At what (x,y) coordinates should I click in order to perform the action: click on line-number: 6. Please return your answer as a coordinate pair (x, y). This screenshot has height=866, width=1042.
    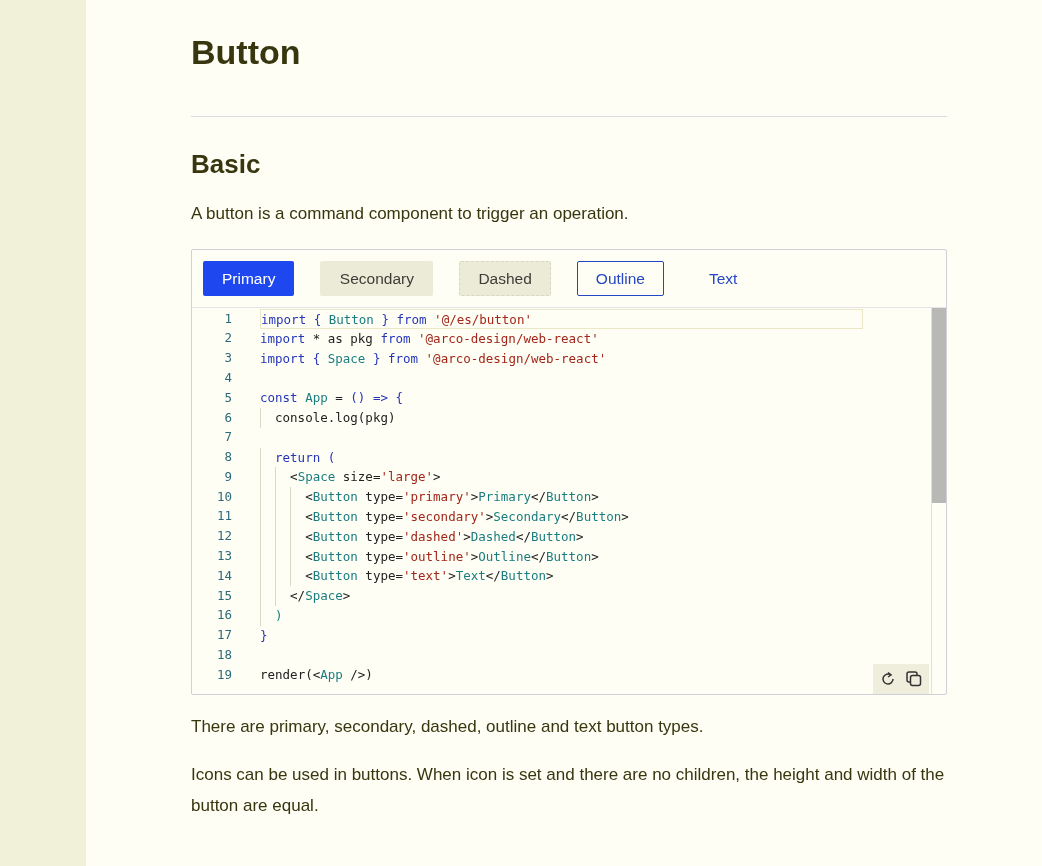
    Looking at the image, I should click on (227, 417).